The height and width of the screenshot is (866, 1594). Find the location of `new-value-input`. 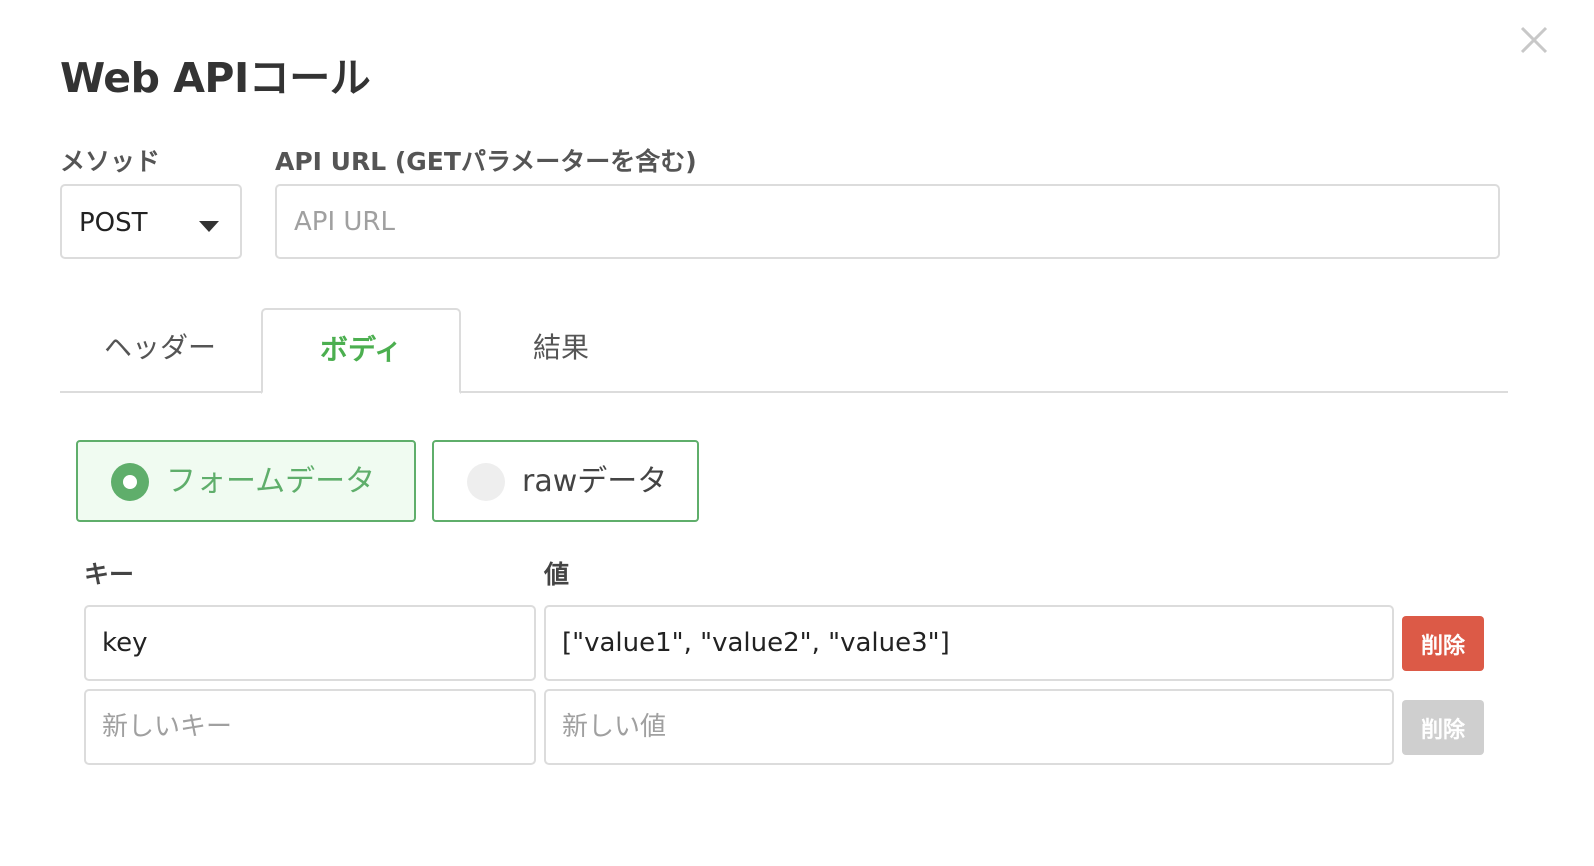

new-value-input is located at coordinates (969, 727).